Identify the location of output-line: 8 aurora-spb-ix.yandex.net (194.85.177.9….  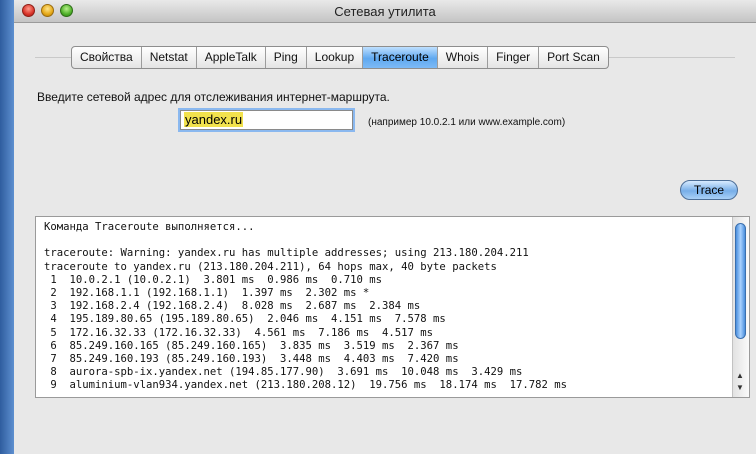
(283, 372).